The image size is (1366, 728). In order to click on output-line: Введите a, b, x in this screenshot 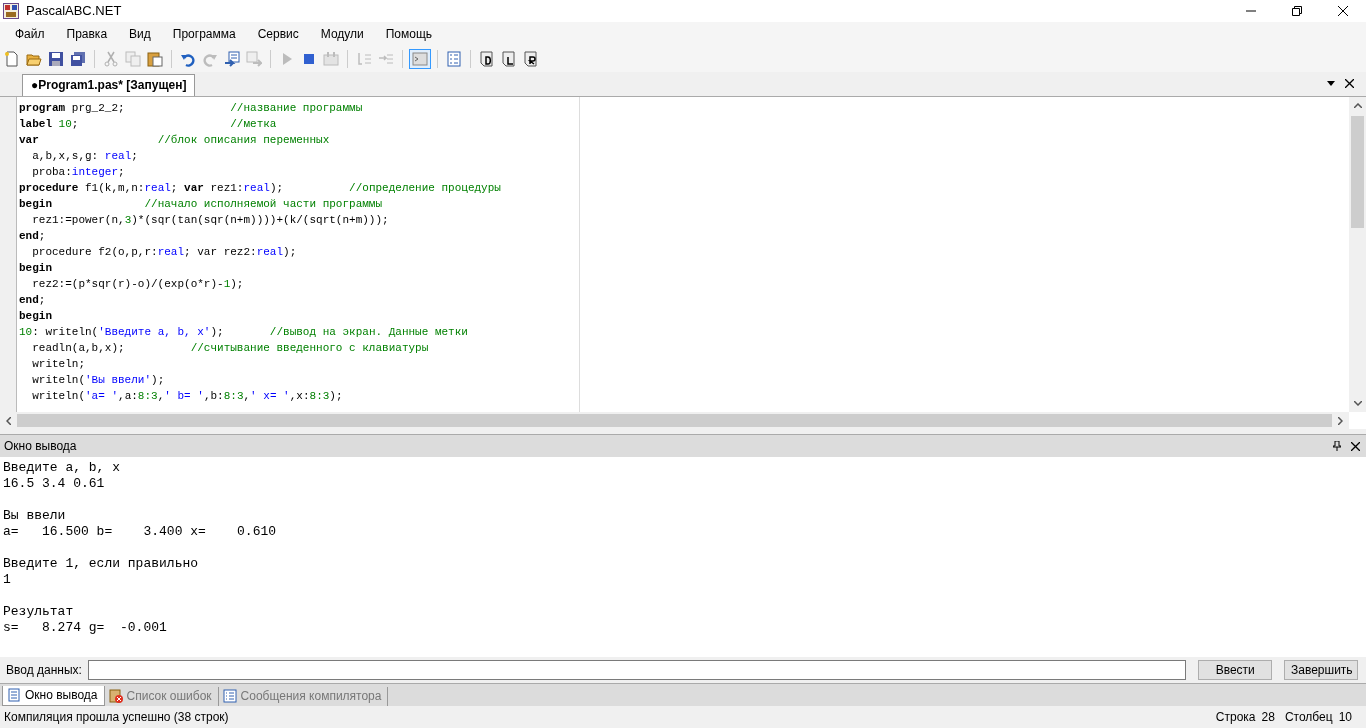, I will do `click(62, 468)`.